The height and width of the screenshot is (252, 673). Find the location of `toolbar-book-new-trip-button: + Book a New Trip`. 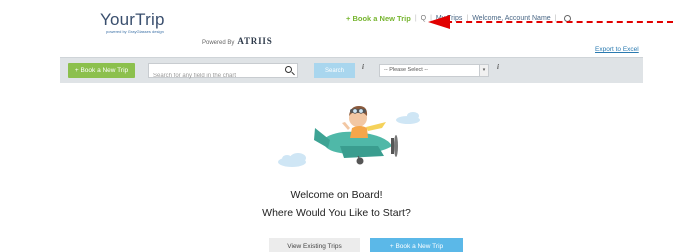

toolbar-book-new-trip-button: + Book a New Trip is located at coordinates (101, 70).